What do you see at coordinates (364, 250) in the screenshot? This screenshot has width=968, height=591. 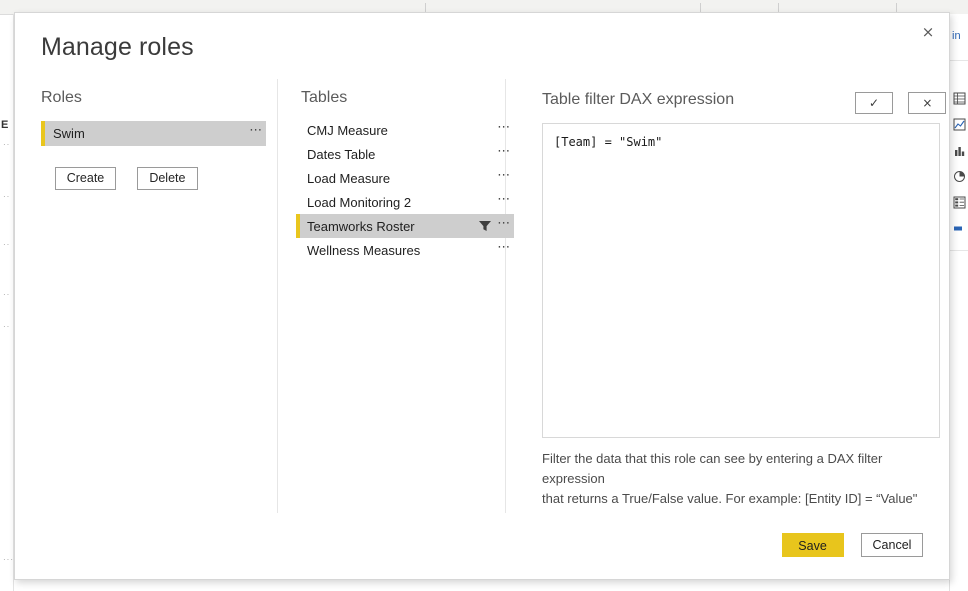 I see `table-name-label: Wellness Measures` at bounding box center [364, 250].